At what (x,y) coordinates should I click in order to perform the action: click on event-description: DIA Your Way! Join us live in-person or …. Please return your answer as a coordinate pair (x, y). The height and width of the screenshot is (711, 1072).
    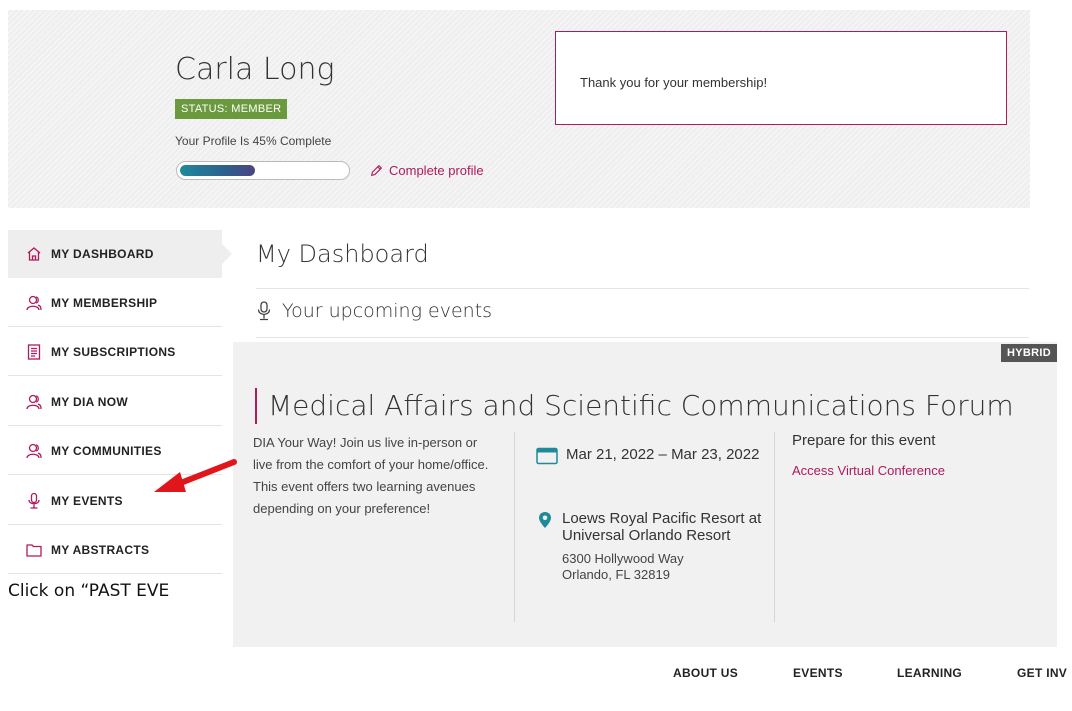
    Looking at the image, I should click on (371, 475).